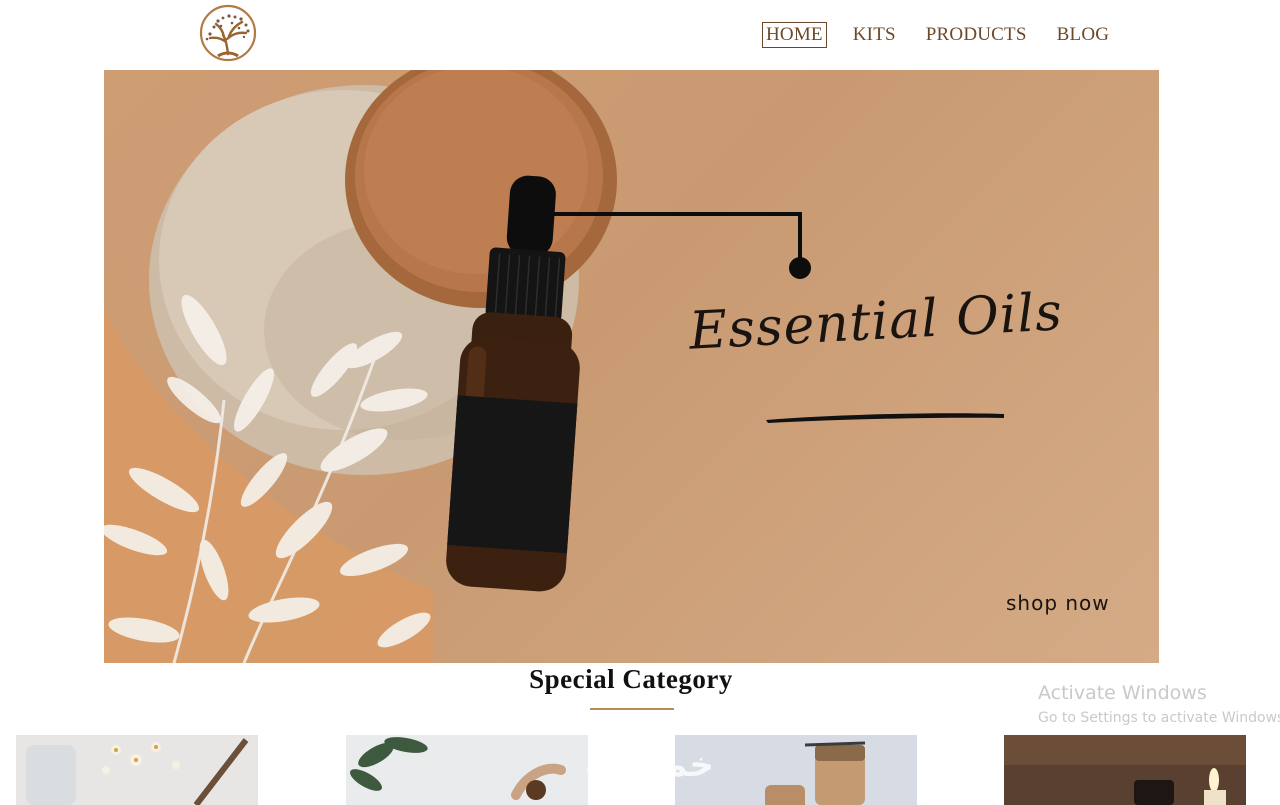  Describe the element at coordinates (1058, 603) in the screenshot. I see `shop-now-link: shop now` at that location.